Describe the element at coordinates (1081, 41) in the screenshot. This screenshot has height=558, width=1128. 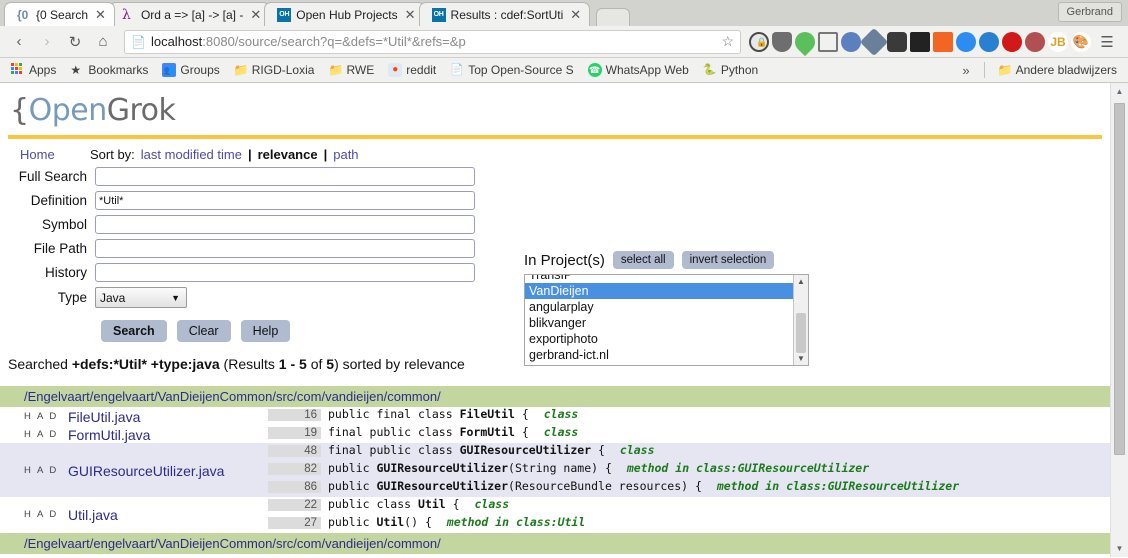
I see `colorpicker-icon: 🎨` at that location.